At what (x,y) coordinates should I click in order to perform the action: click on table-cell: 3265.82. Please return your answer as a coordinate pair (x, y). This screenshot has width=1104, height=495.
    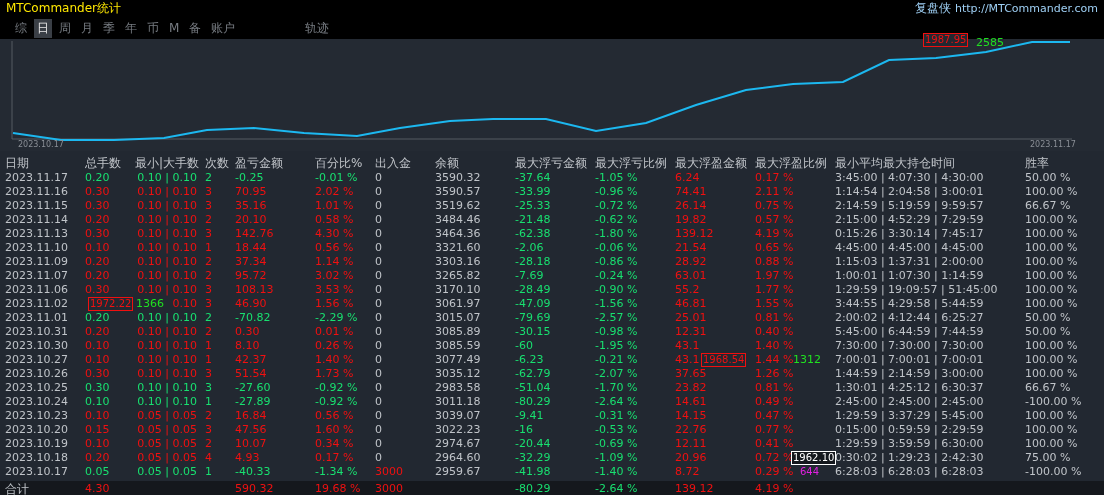
    Looking at the image, I should click on (458, 276).